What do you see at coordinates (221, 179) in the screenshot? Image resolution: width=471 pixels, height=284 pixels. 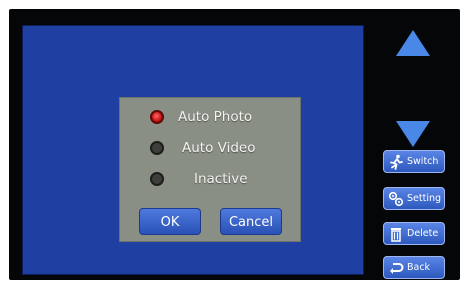 I see `option-label: Inactive` at bounding box center [221, 179].